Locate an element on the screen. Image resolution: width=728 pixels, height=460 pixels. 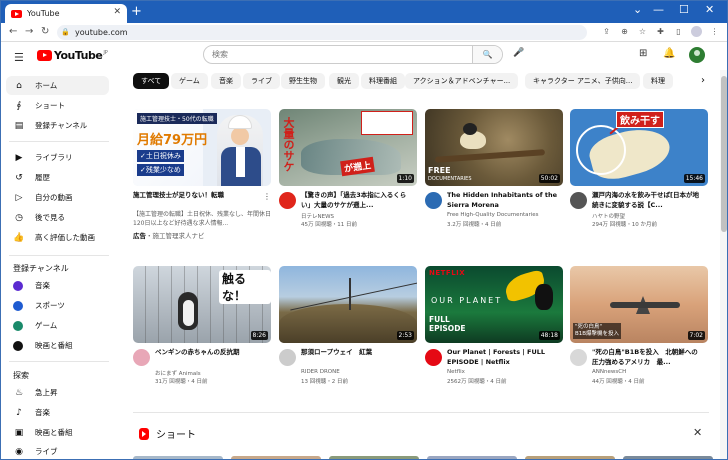
video-thumbnail: 2:53 is located at coordinates (348, 304).